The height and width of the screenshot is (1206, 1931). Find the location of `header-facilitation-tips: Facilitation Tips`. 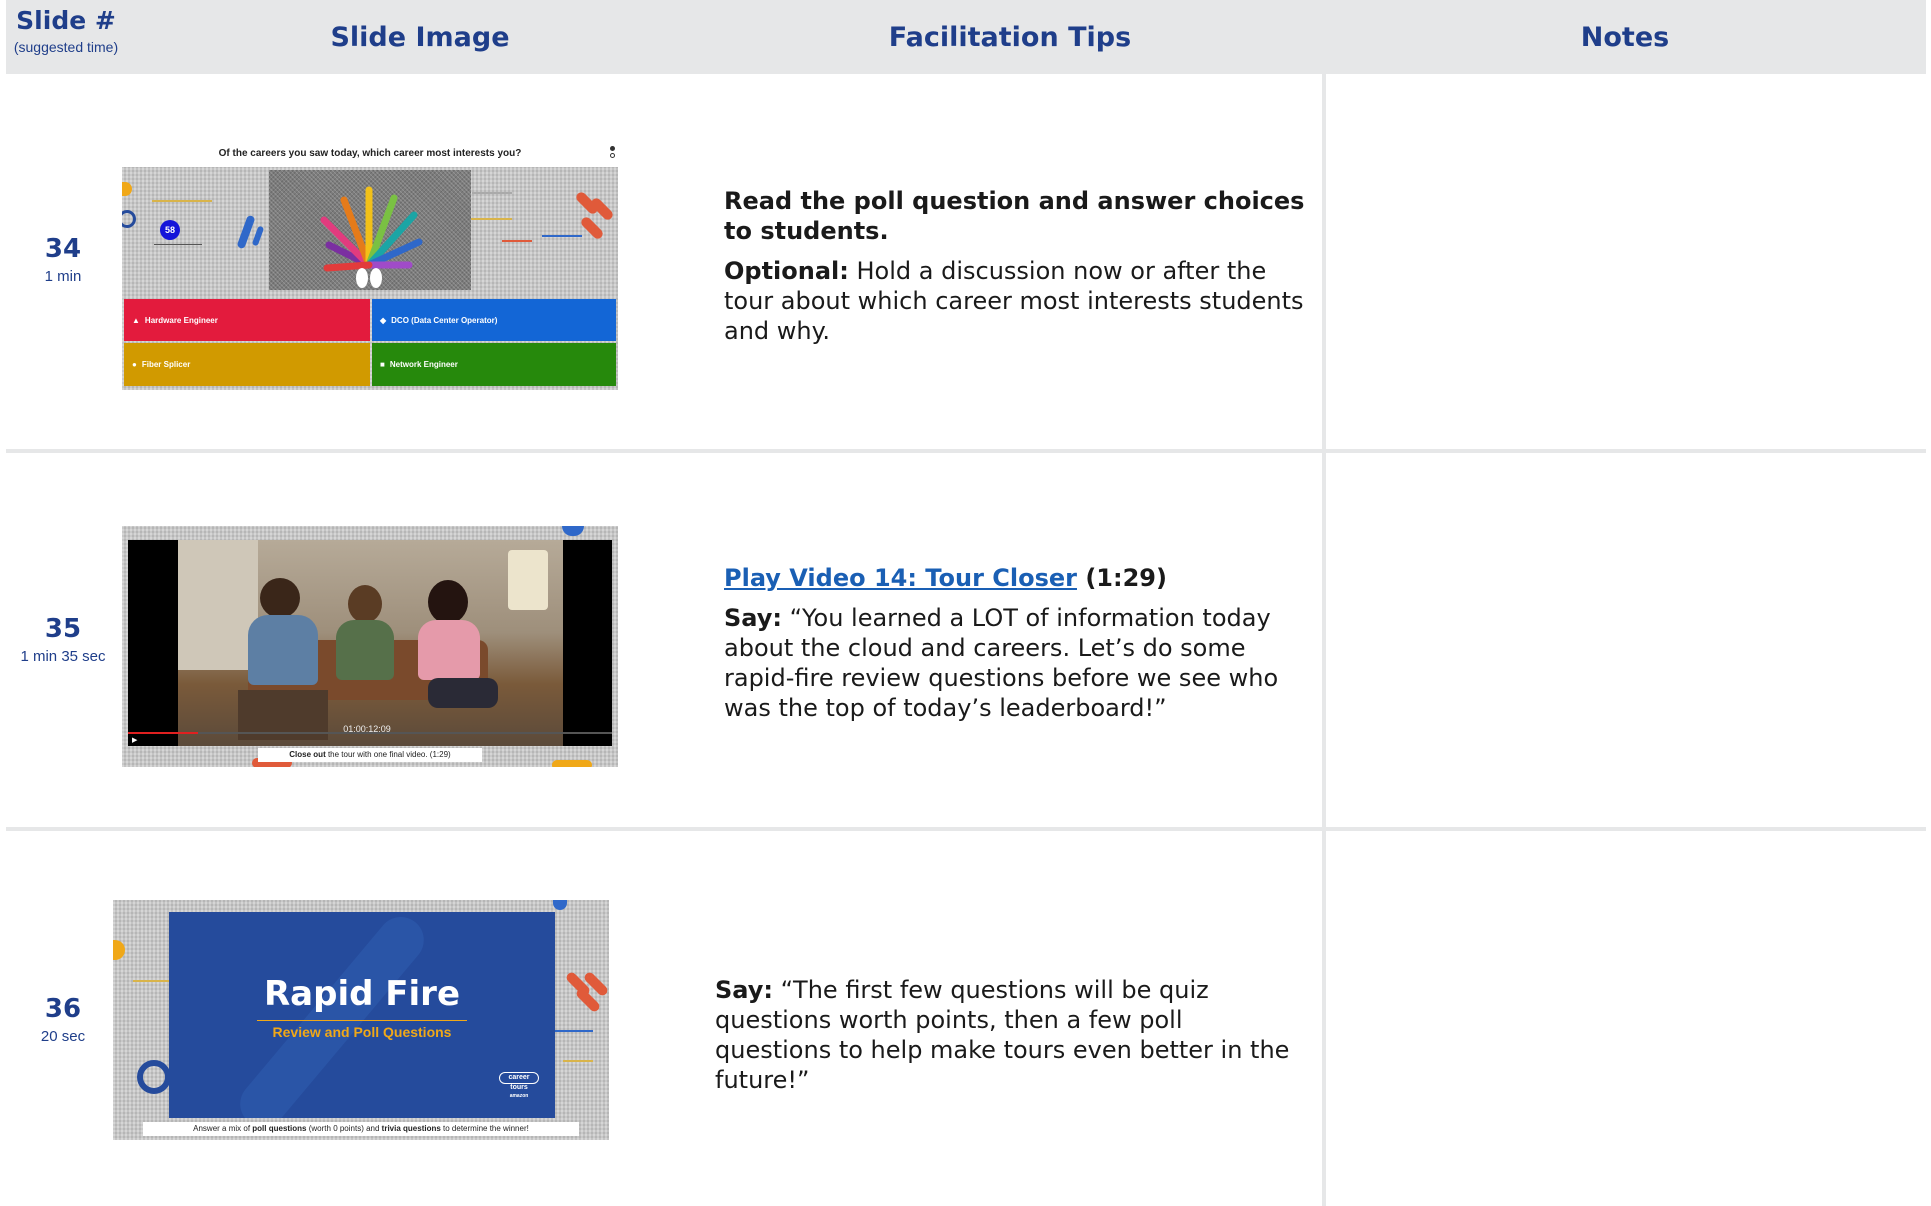

header-facilitation-tips: Facilitation Tips is located at coordinates (1010, 37).